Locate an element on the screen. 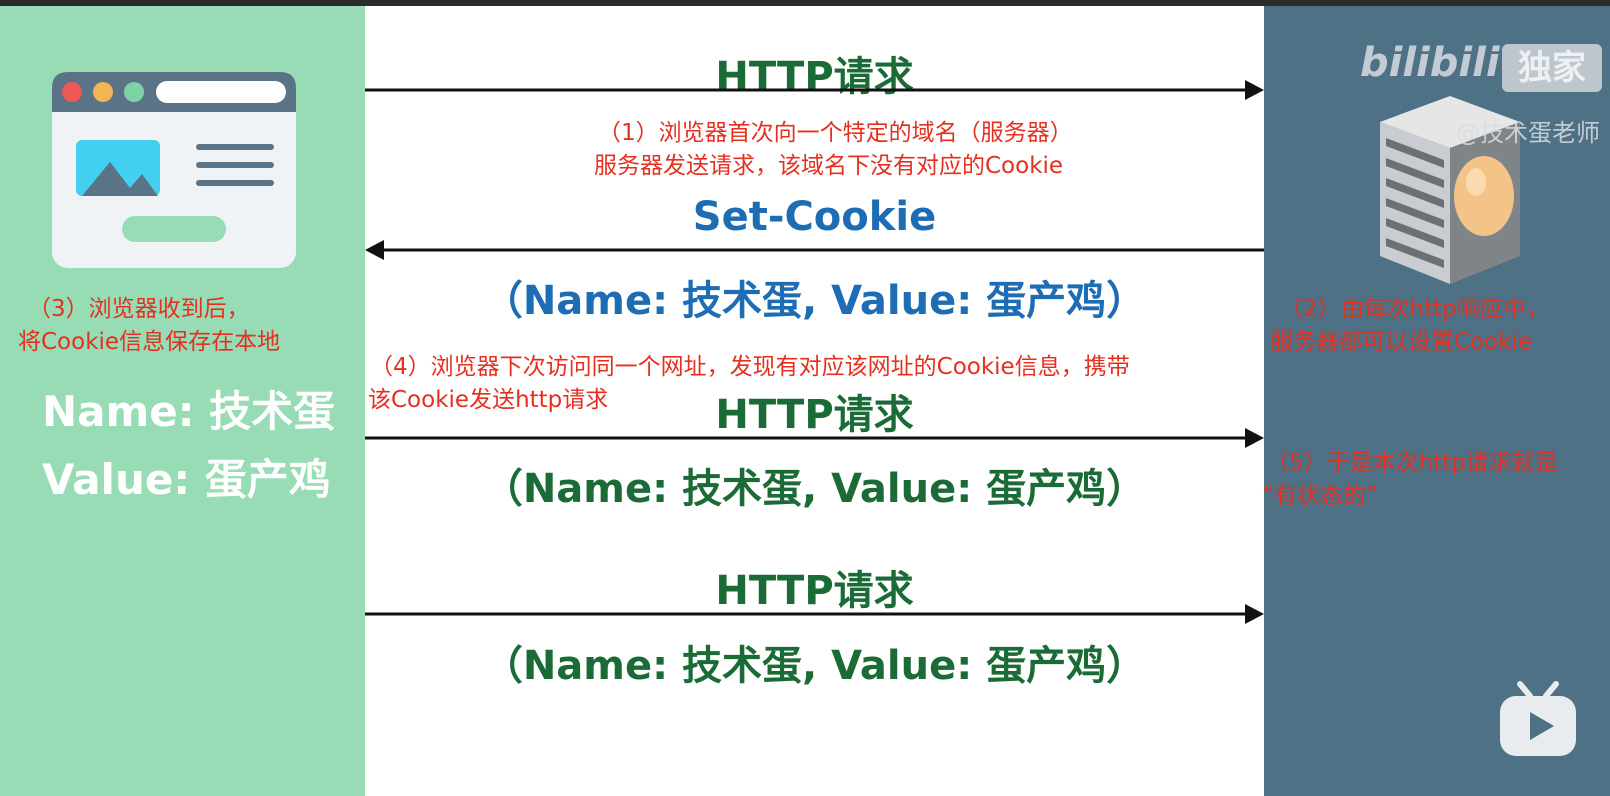 Image resolution: width=1610 pixels, height=796 pixels. bilibili-play-icon is located at coordinates (1538, 720).